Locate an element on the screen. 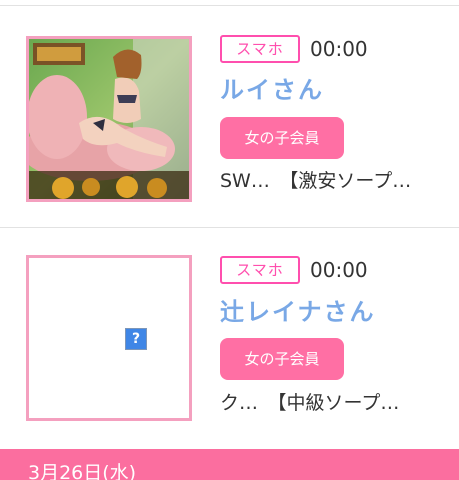 This screenshot has width=459, height=480. member-name-link: ルイさん is located at coordinates (272, 90).